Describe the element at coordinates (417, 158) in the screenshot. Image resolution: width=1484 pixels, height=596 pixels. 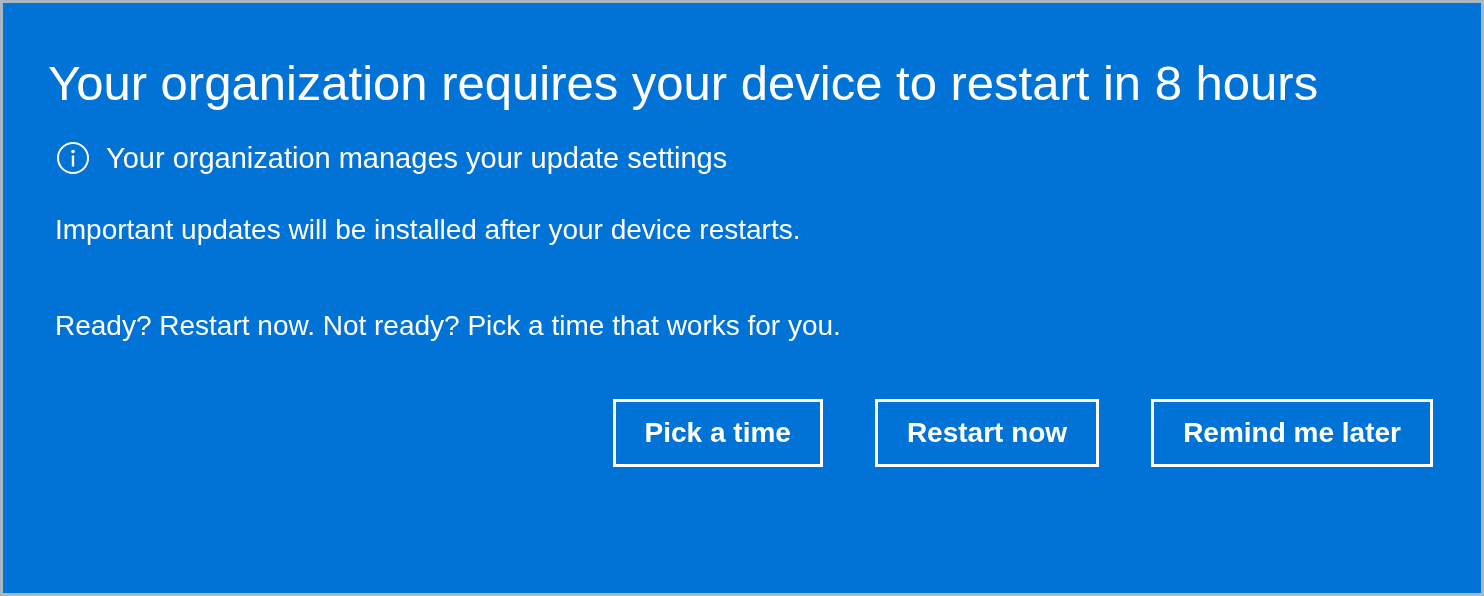
I see `notice-text: Your organization manages your update settings` at that location.